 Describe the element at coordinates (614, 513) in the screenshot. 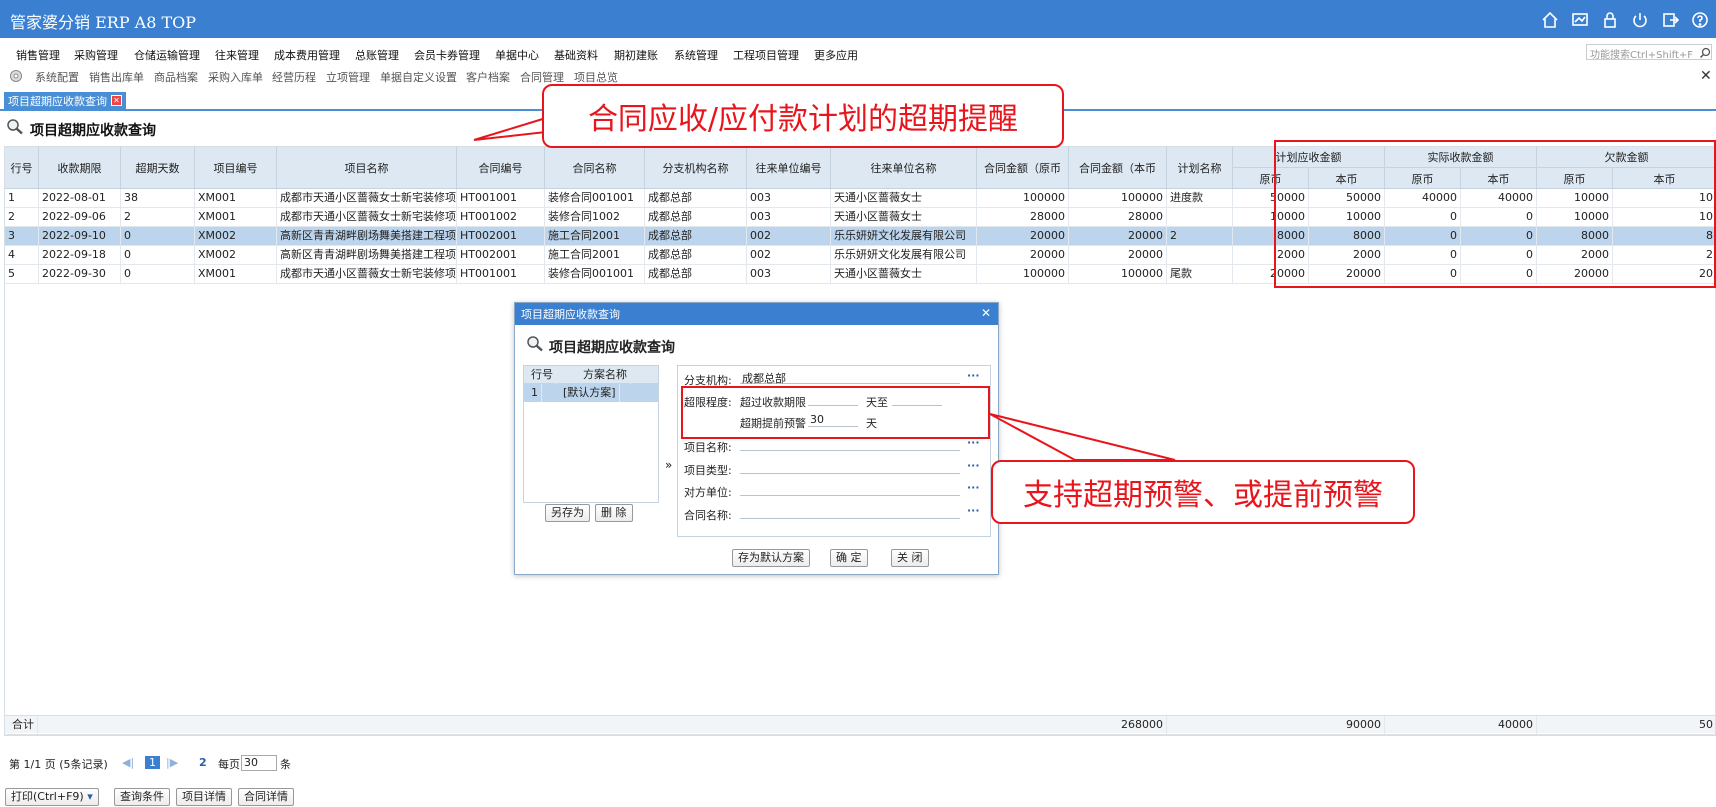

I see `delete-button: 删 除` at that location.